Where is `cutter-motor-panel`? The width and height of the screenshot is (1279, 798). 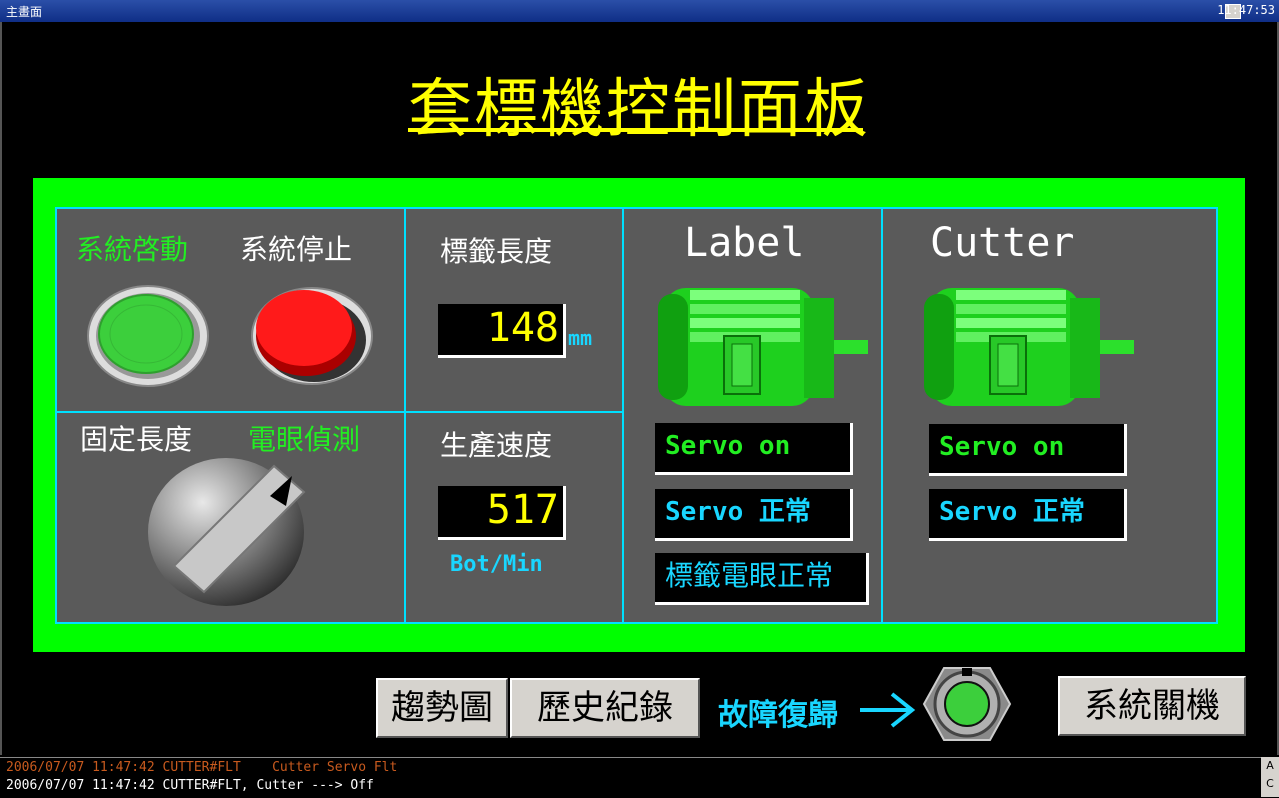
cutter-motor-panel is located at coordinates (1049, 415).